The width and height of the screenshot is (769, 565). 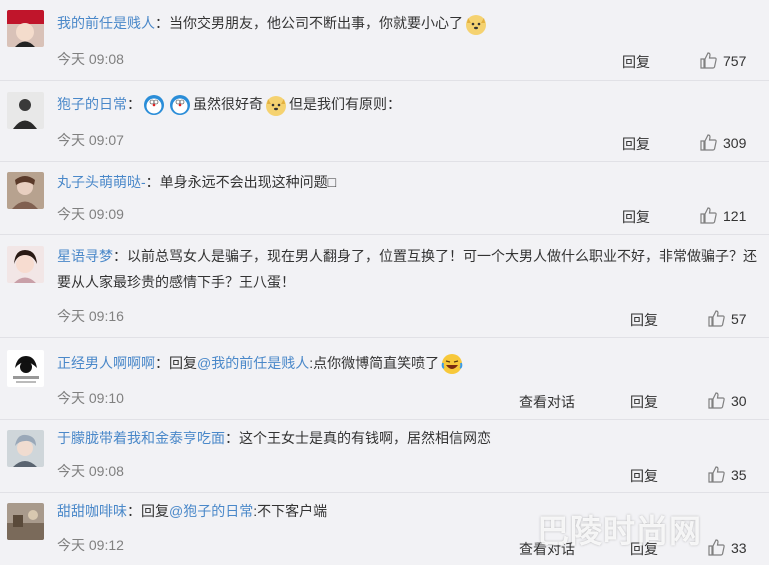 I want to click on comment-text: ：当你交男朋友，他公司不断出事，你就要小心了, so click(x=309, y=23).